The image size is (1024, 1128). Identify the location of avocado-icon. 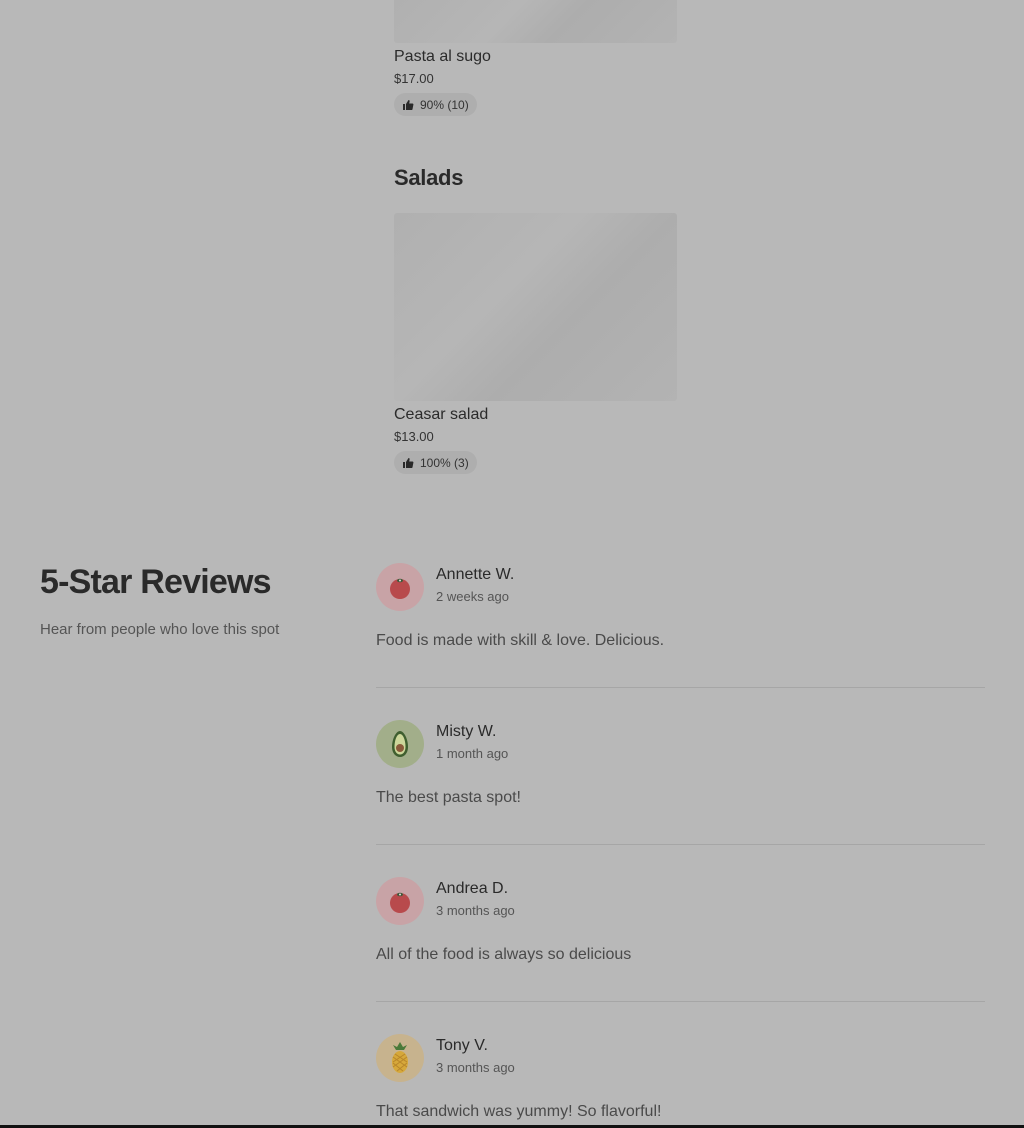
(400, 744).